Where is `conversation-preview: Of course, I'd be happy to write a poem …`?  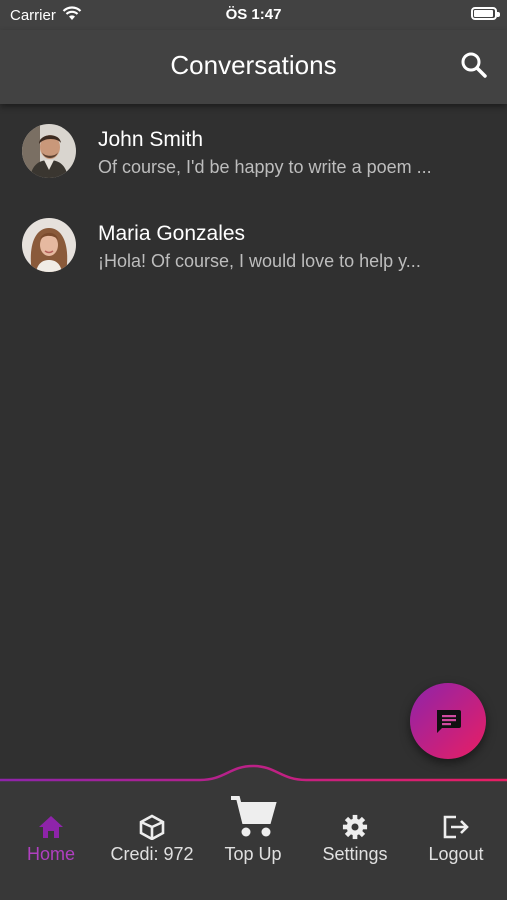
conversation-preview: Of course, I'd be happy to write a poem … is located at coordinates (265, 167).